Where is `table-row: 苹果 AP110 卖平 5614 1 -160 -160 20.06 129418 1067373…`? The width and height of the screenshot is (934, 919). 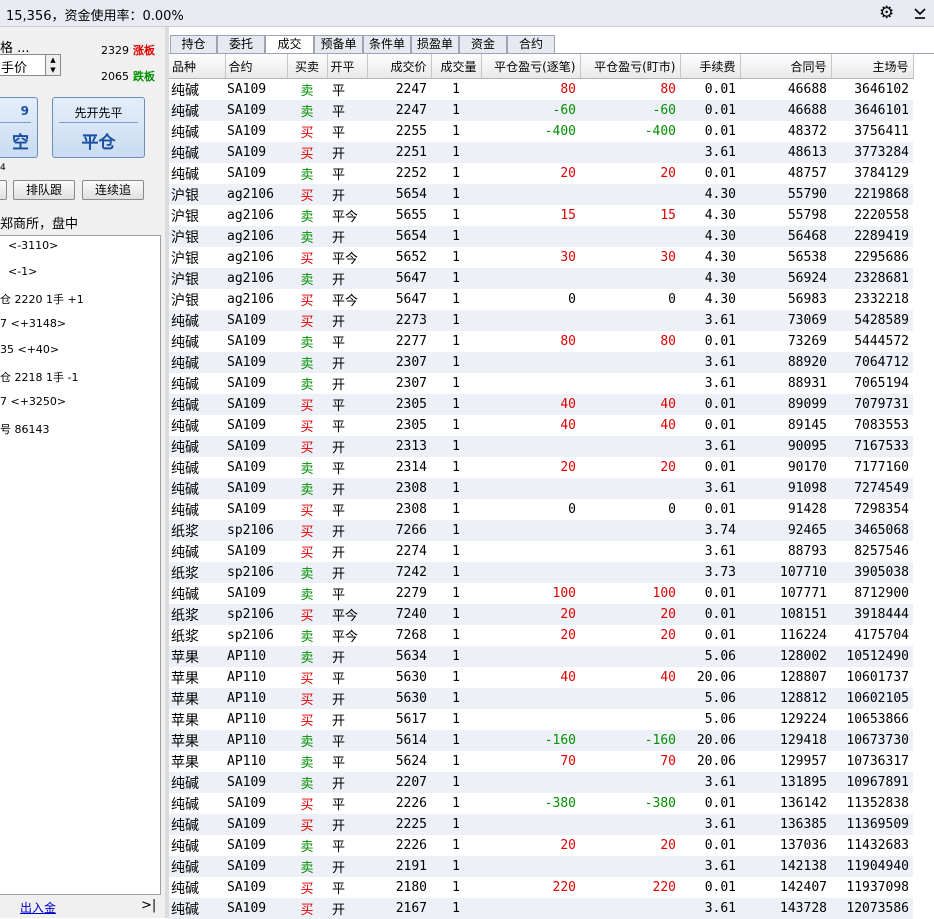 table-row: 苹果 AP110 卖平 5614 1 -160 -160 20.06 129418 1067373… is located at coordinates (541, 740).